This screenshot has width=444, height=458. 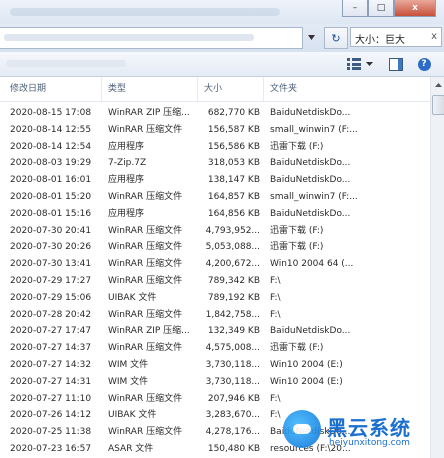 I want to click on column-header-date-modified: 修改日期, so click(x=51, y=89).